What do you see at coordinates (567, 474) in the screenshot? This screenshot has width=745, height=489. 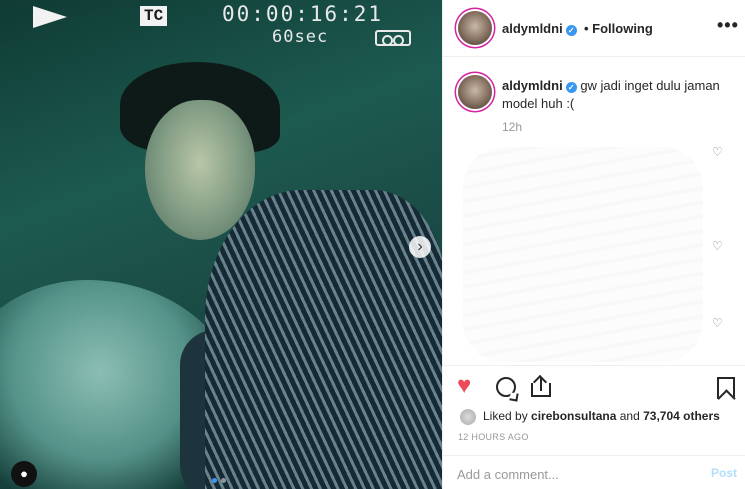 I see `add-comment-input` at bounding box center [567, 474].